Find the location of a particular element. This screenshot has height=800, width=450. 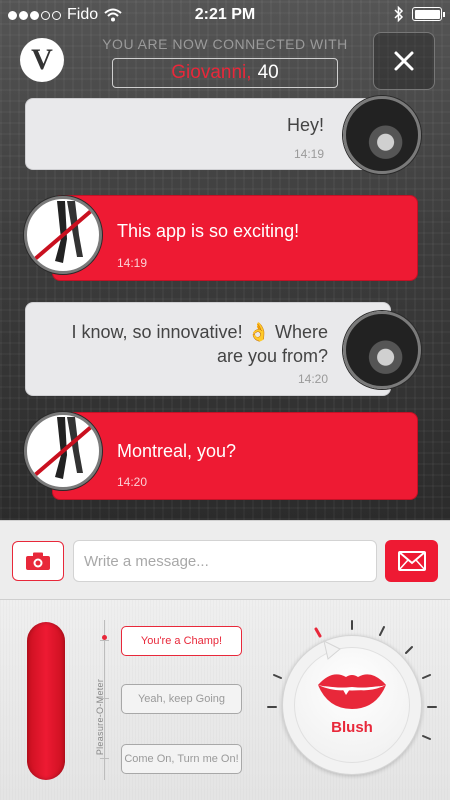

camera-icon is located at coordinates (38, 561).